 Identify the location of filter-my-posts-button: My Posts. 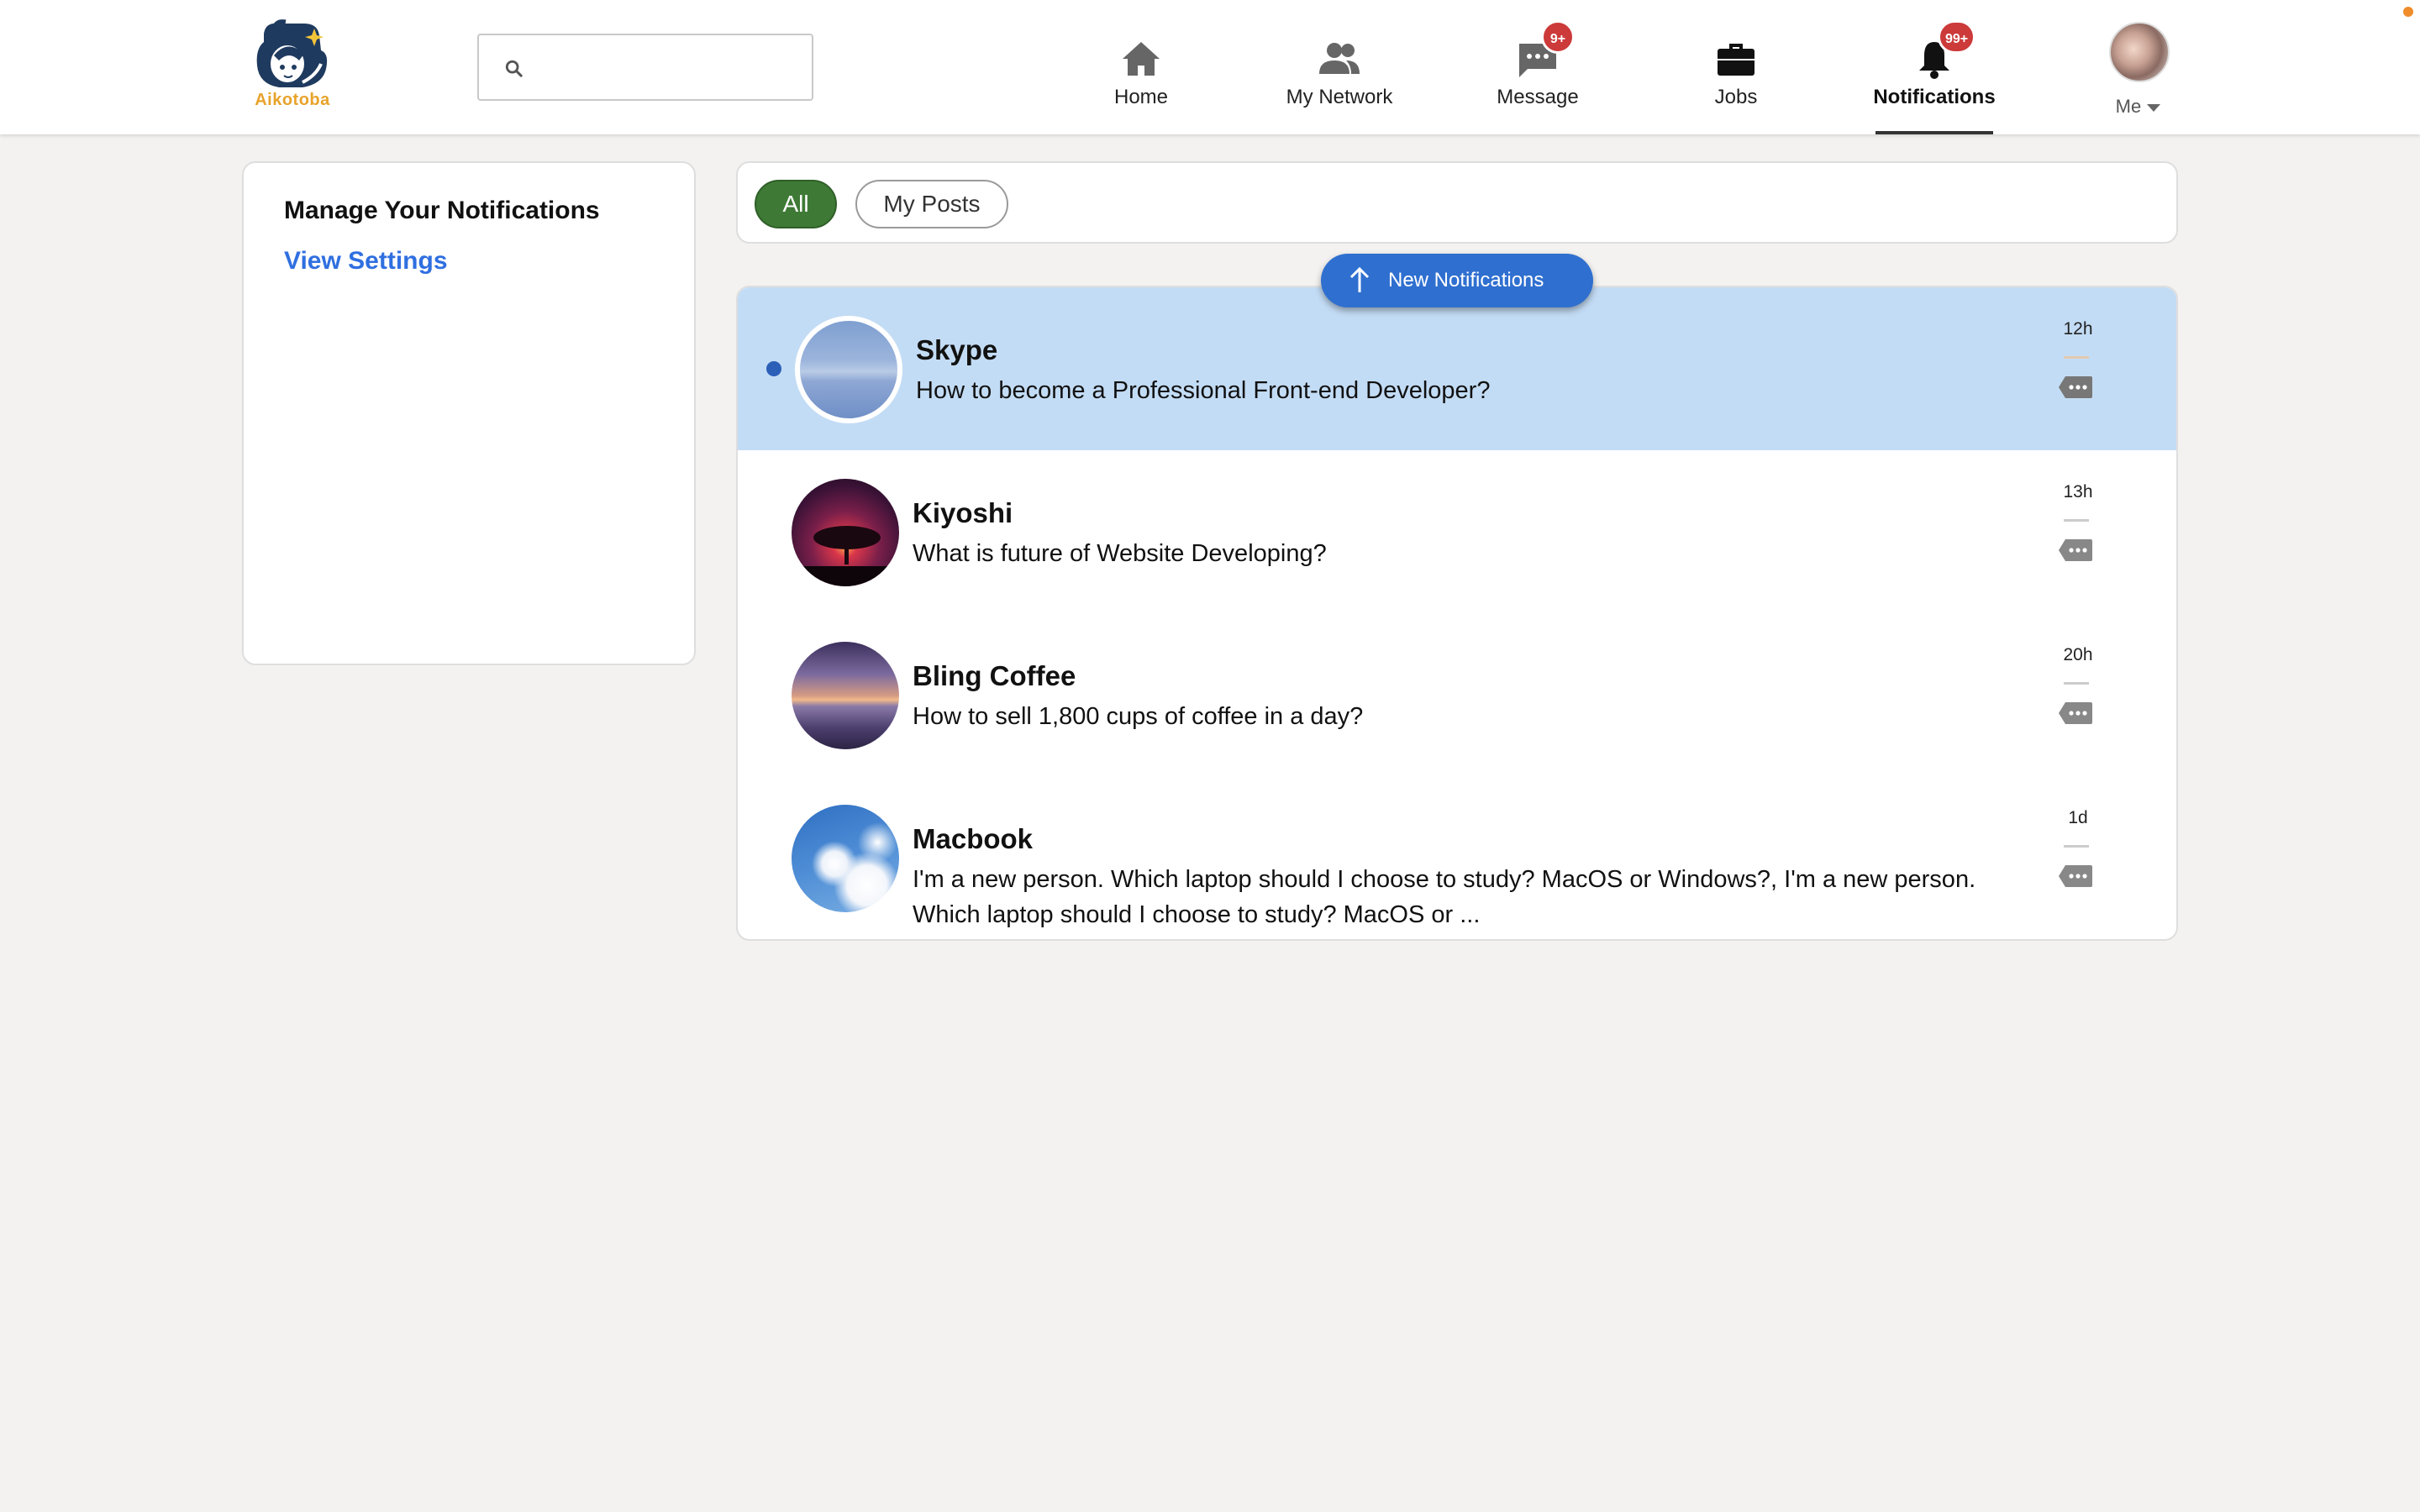
(931, 204).